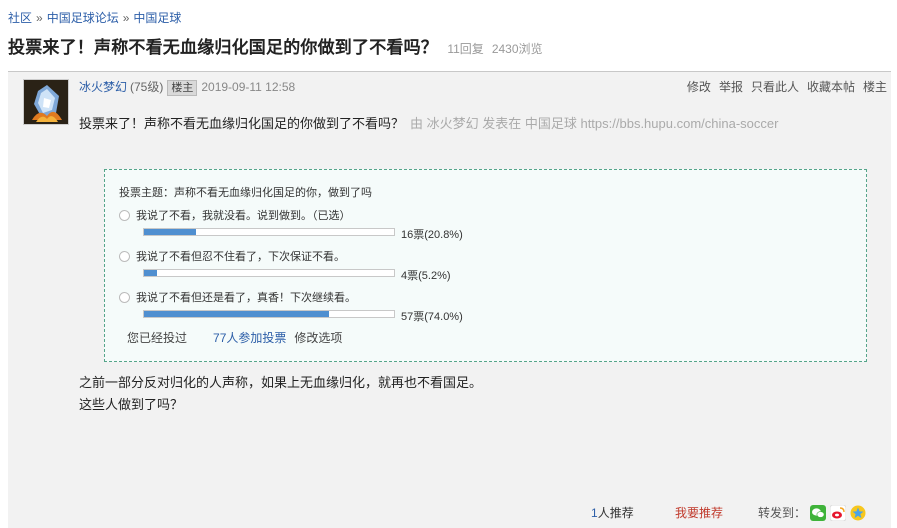 This screenshot has width=897, height=528. I want to click on thread-stats: 11回复 2430浏览, so click(498, 49).